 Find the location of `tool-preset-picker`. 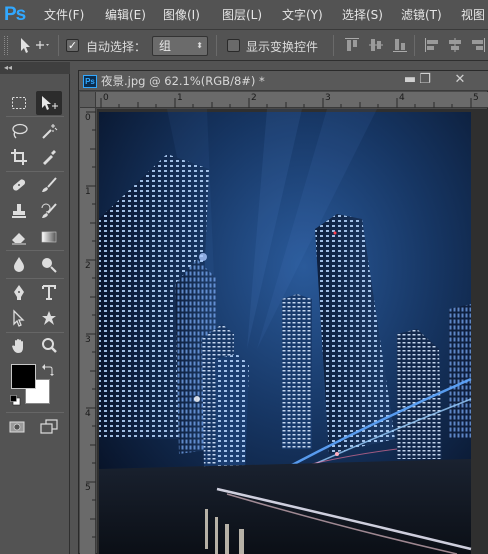

tool-preset-picker is located at coordinates (35, 45).